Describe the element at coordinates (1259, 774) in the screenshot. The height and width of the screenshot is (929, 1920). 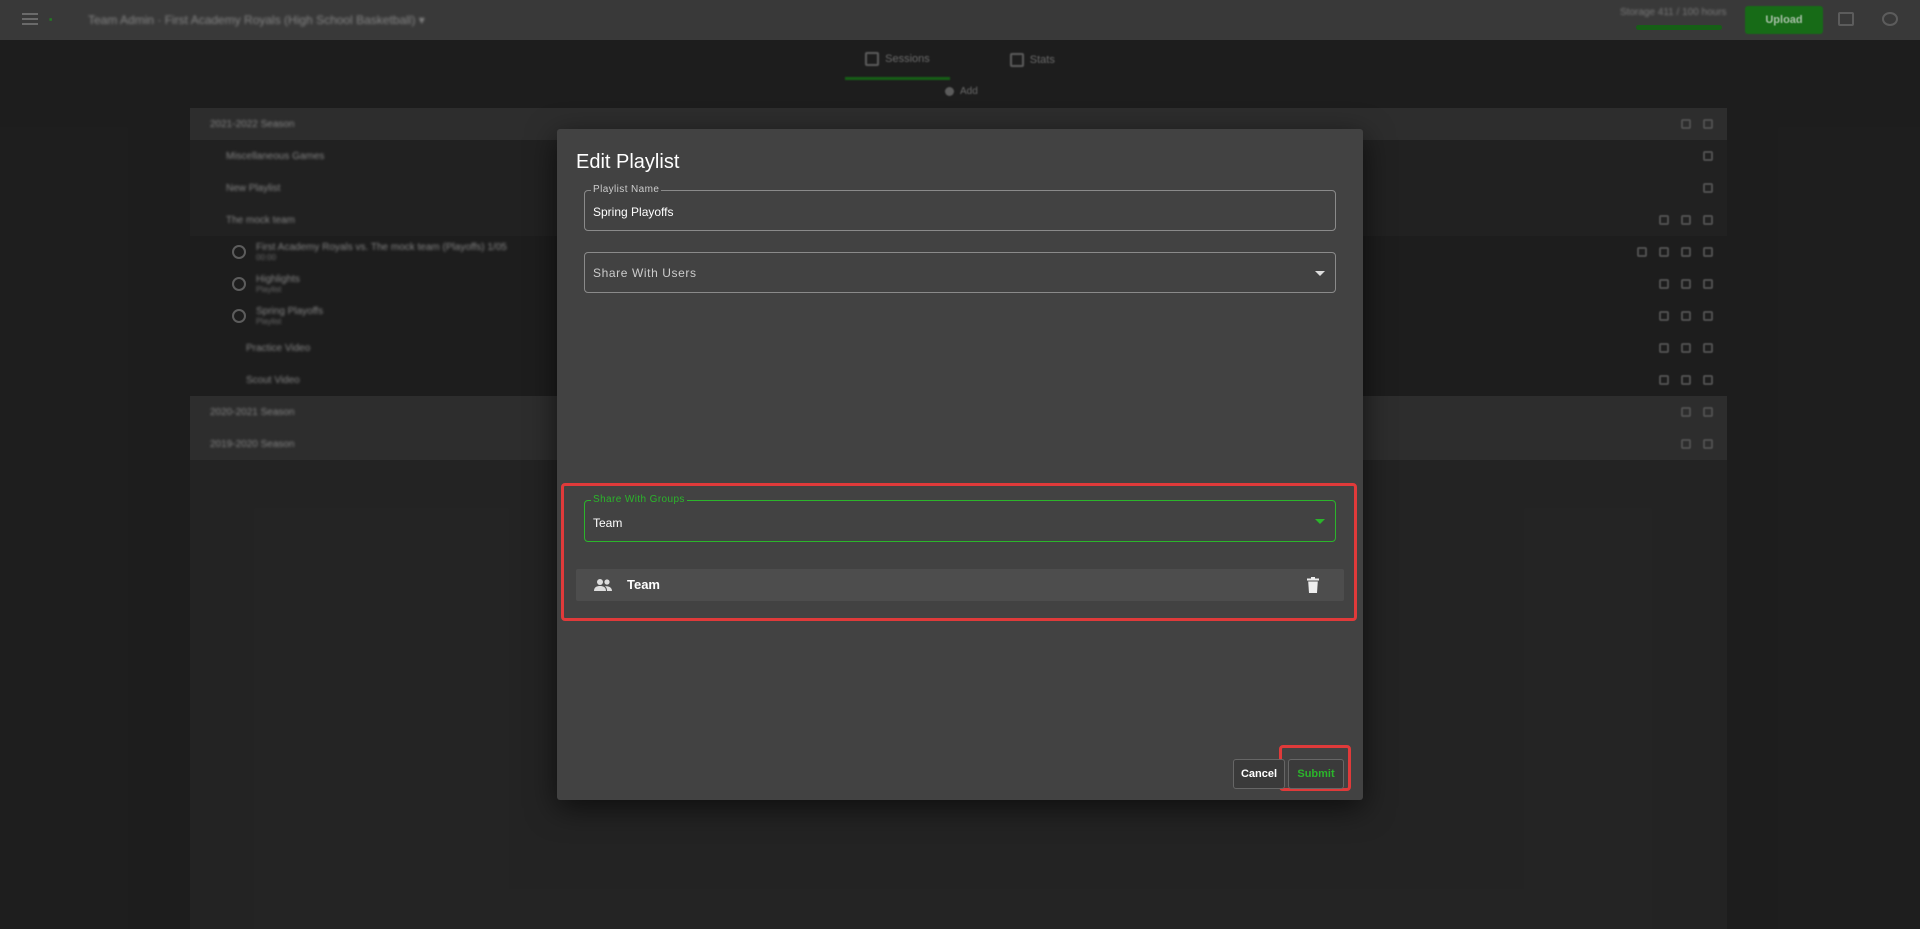
I see `cancel-button: Cancel` at that location.